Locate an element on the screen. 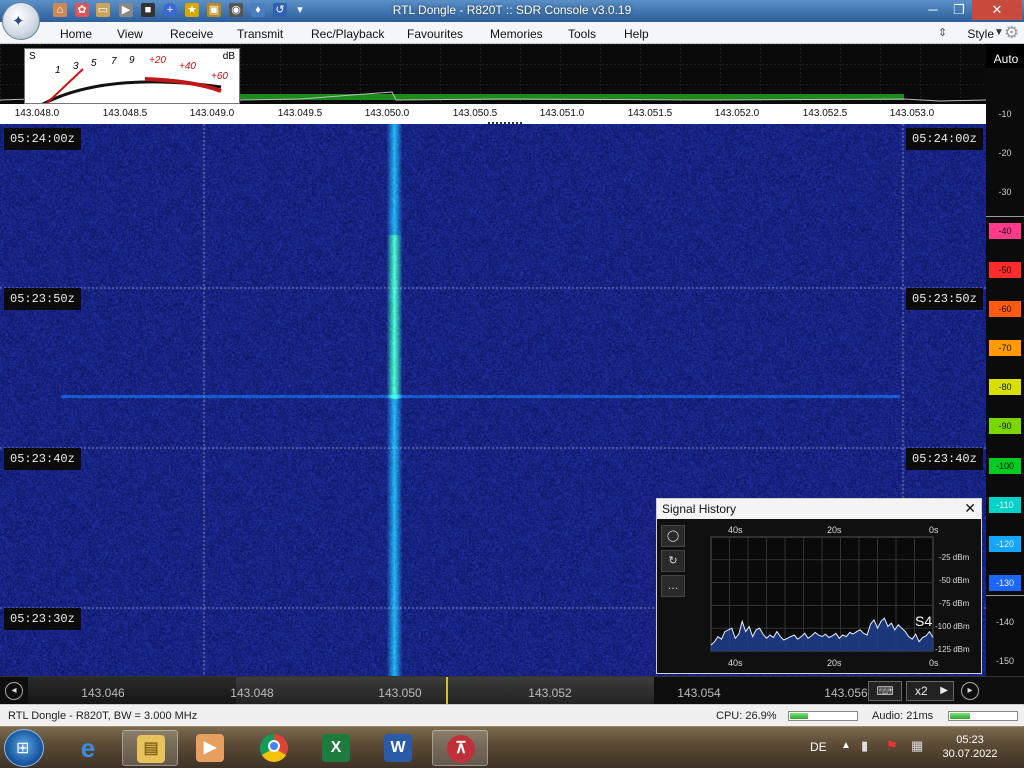  tuned-marker is located at coordinates (447, 691).